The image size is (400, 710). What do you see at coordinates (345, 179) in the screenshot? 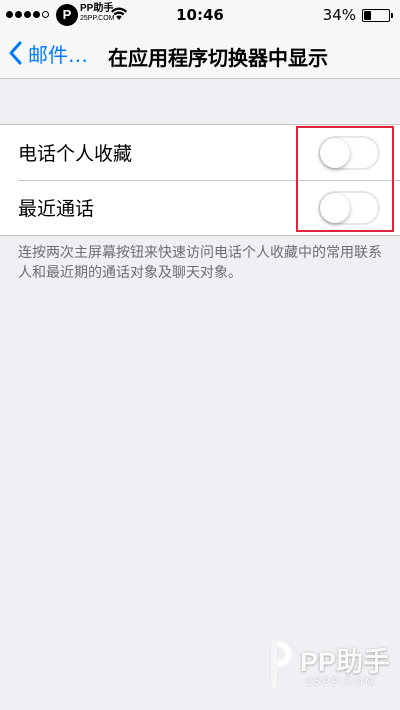
I see `highlight-annotation-box` at bounding box center [345, 179].